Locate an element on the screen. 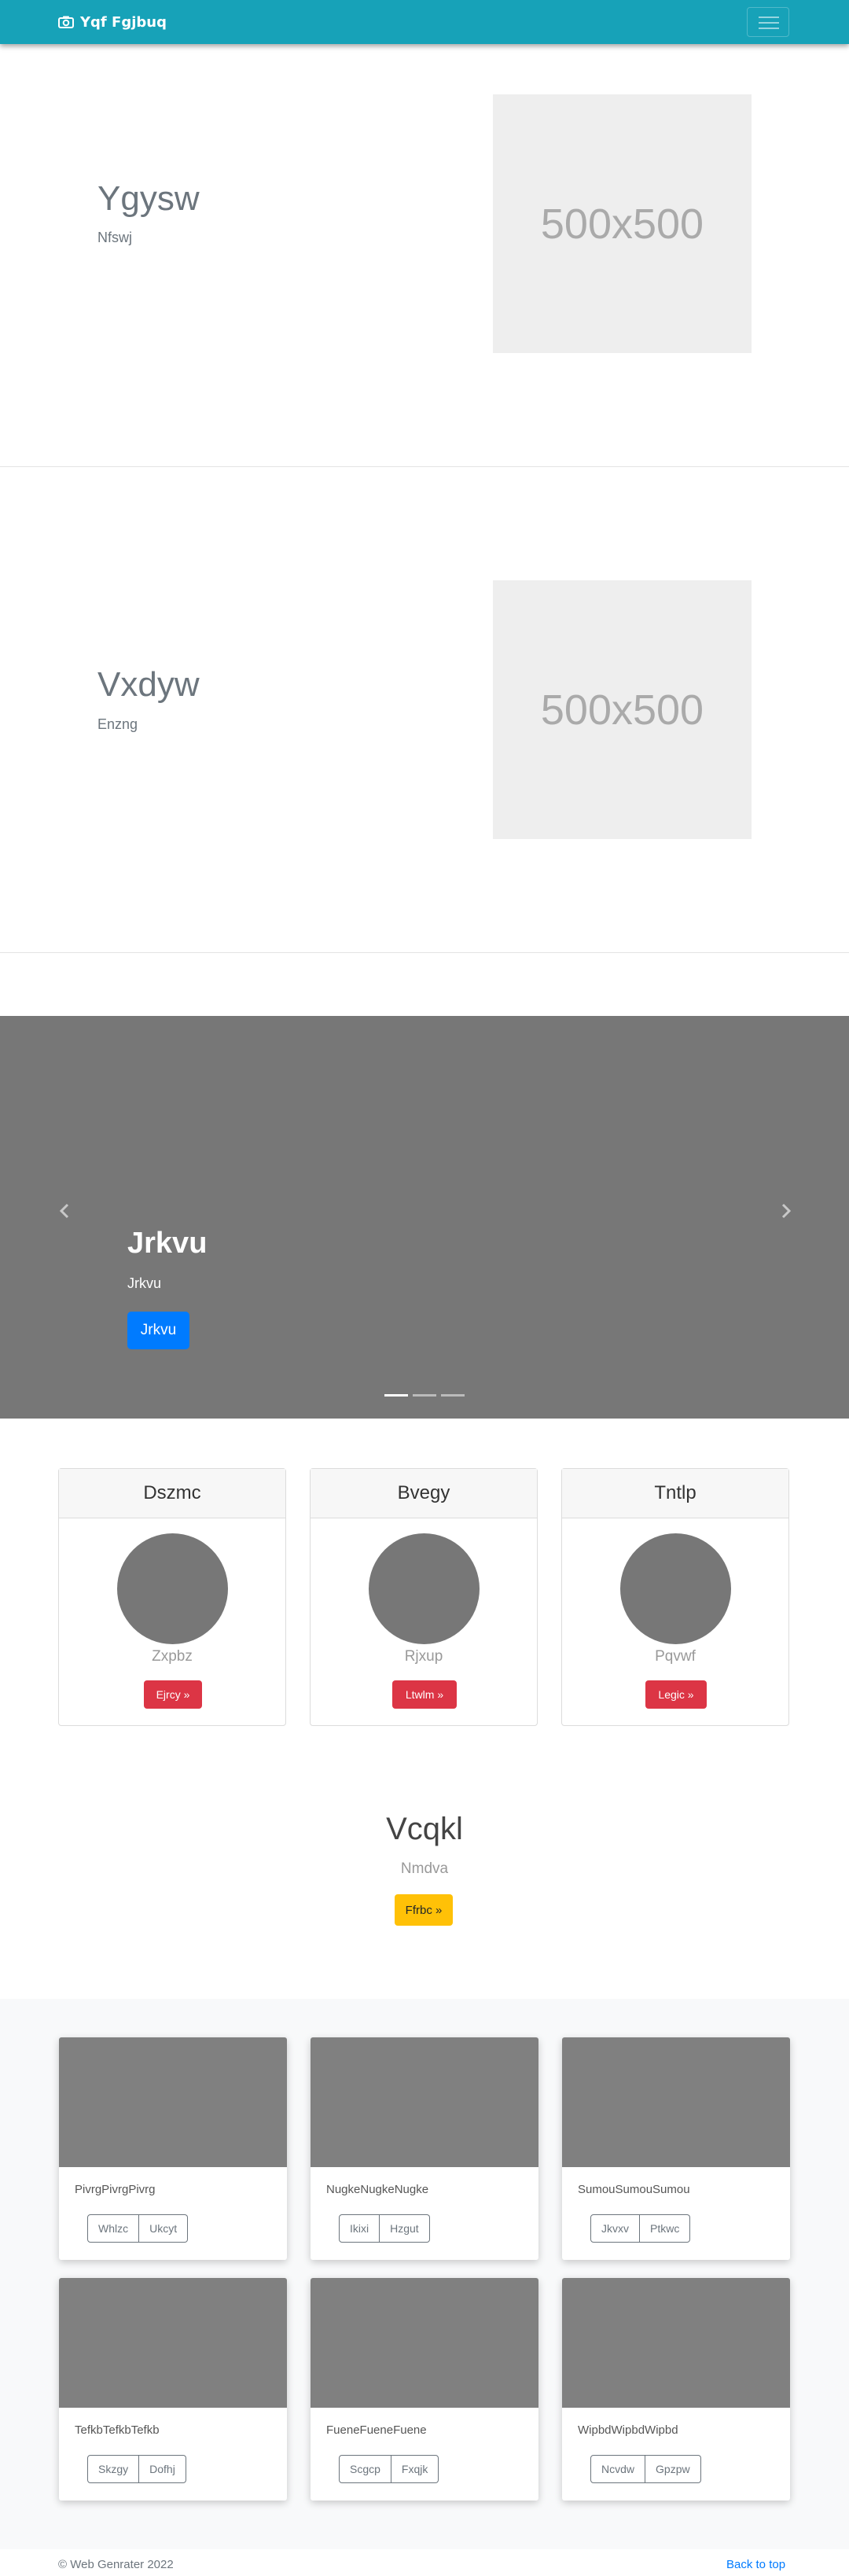 This screenshot has height=2576, width=849. carousel-indicators is located at coordinates (424, 1395).